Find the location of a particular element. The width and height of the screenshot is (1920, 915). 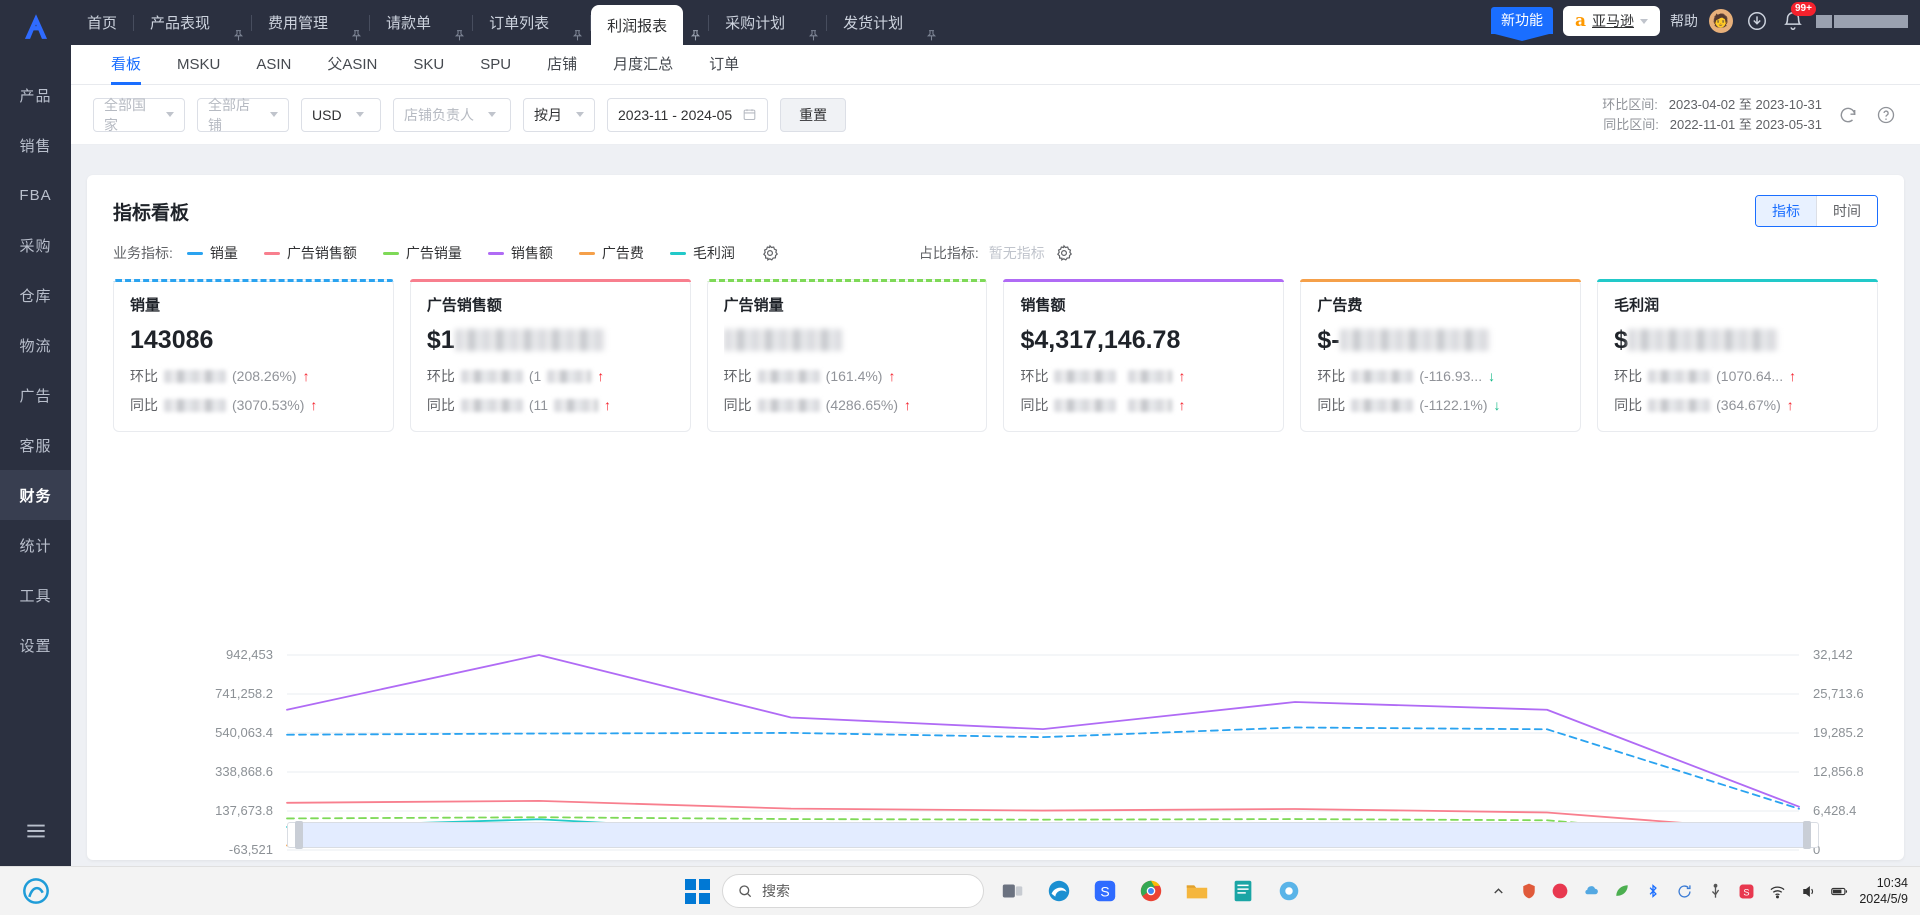

refresh-button is located at coordinates (1848, 115).